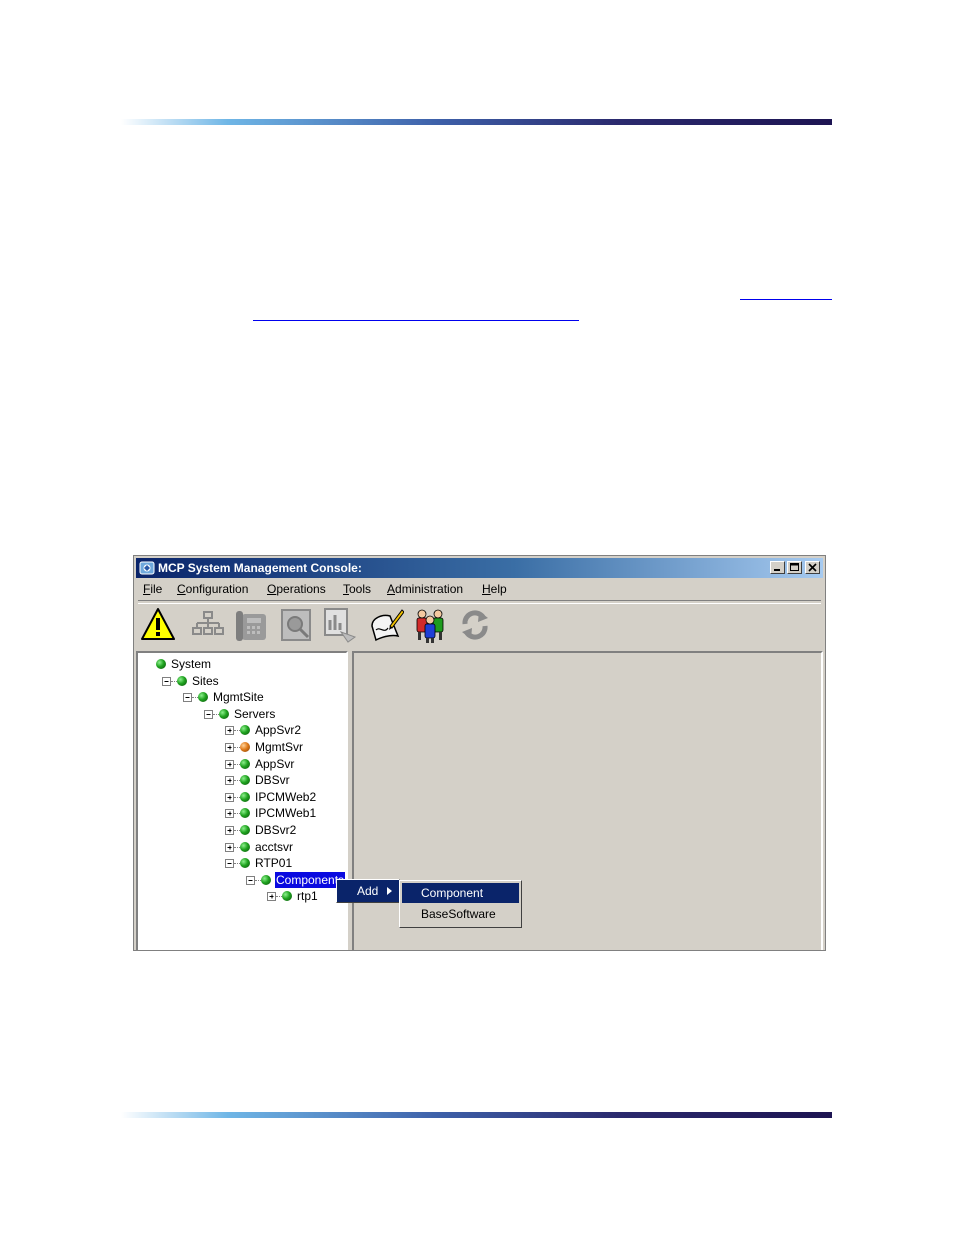 Image resolution: width=954 pixels, height=1235 pixels. I want to click on window-title: MCP System Management Console:, so click(260, 568).